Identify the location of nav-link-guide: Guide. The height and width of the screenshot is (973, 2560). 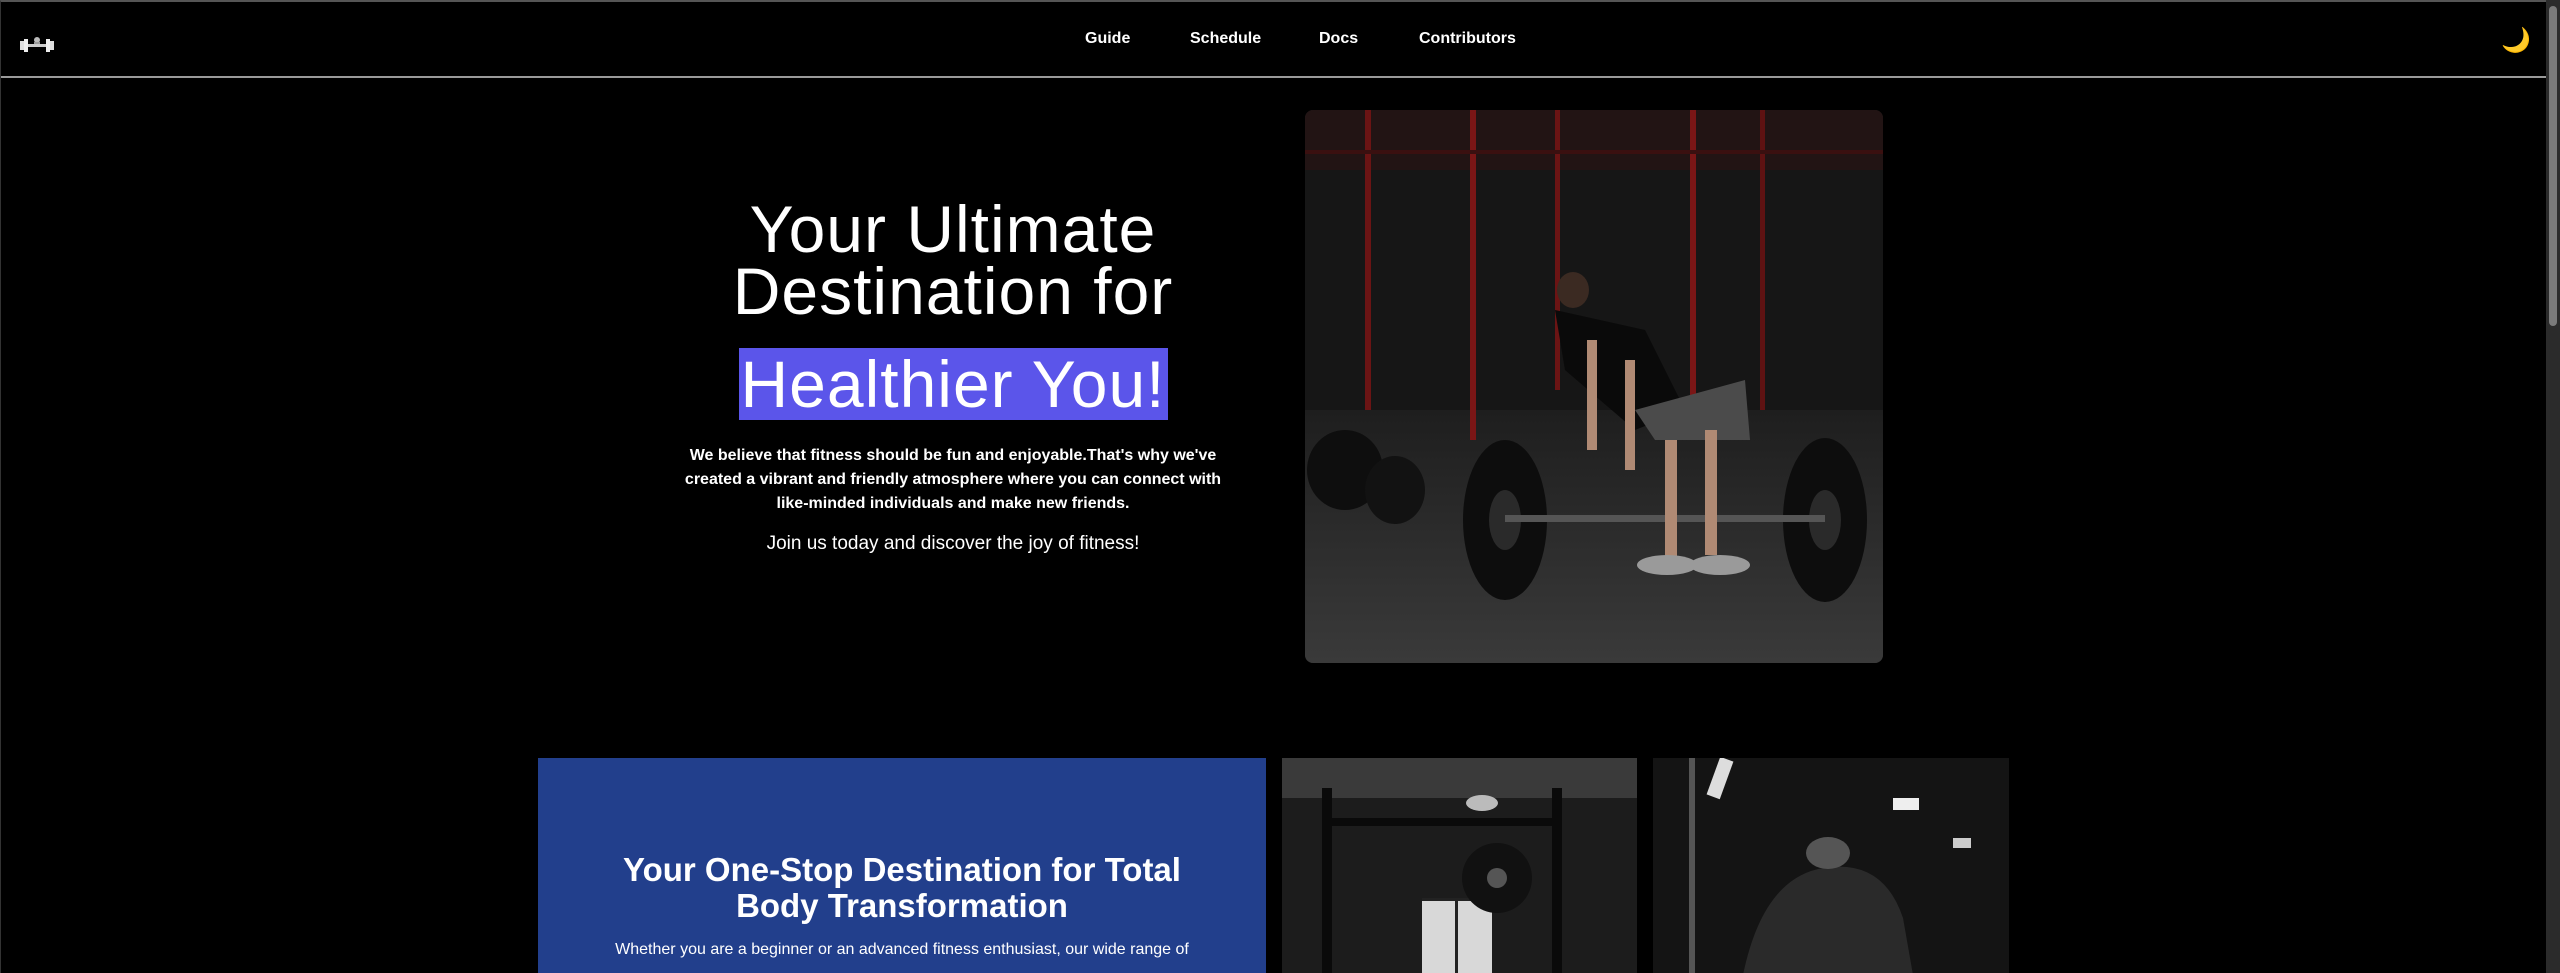
(1107, 39).